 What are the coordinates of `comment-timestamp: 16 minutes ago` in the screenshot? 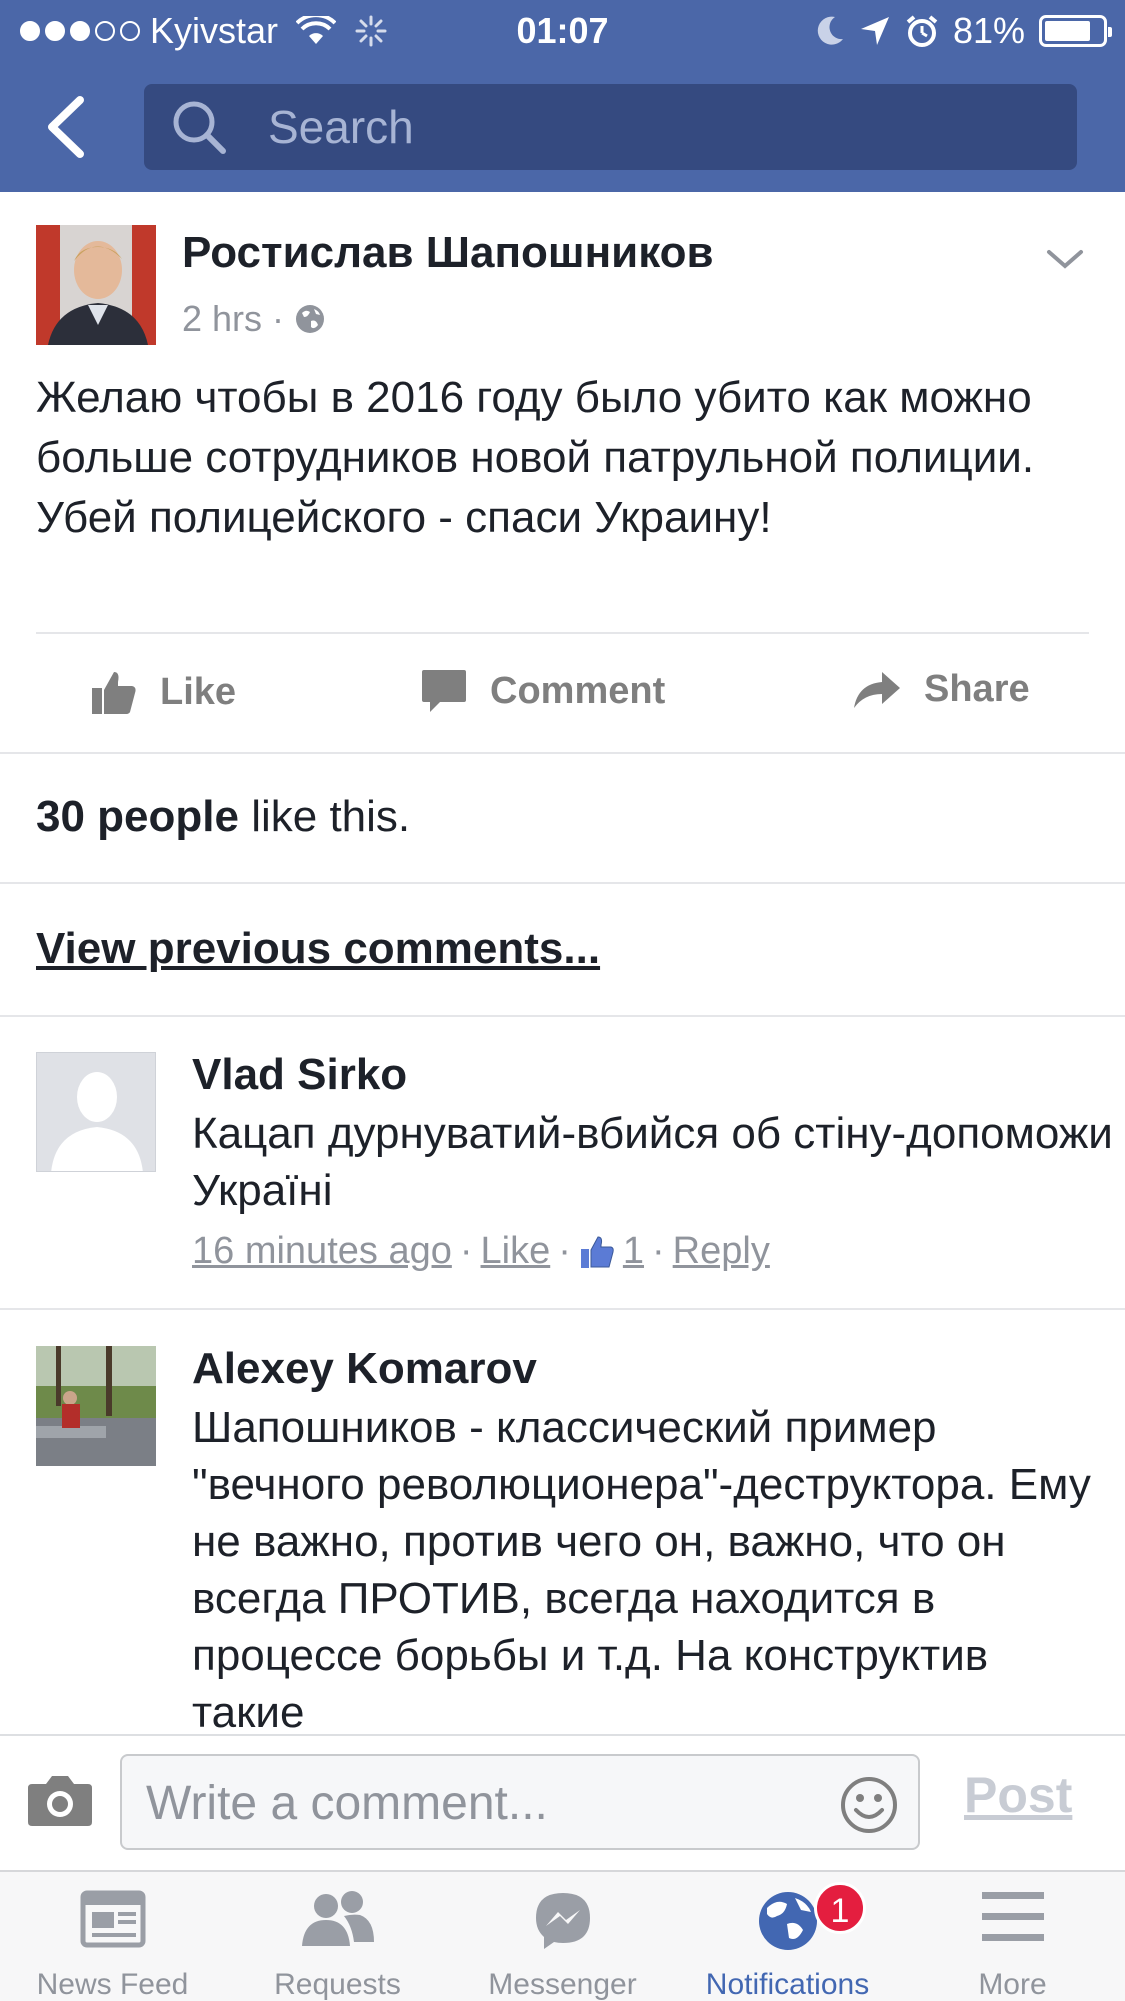 It's located at (322, 1251).